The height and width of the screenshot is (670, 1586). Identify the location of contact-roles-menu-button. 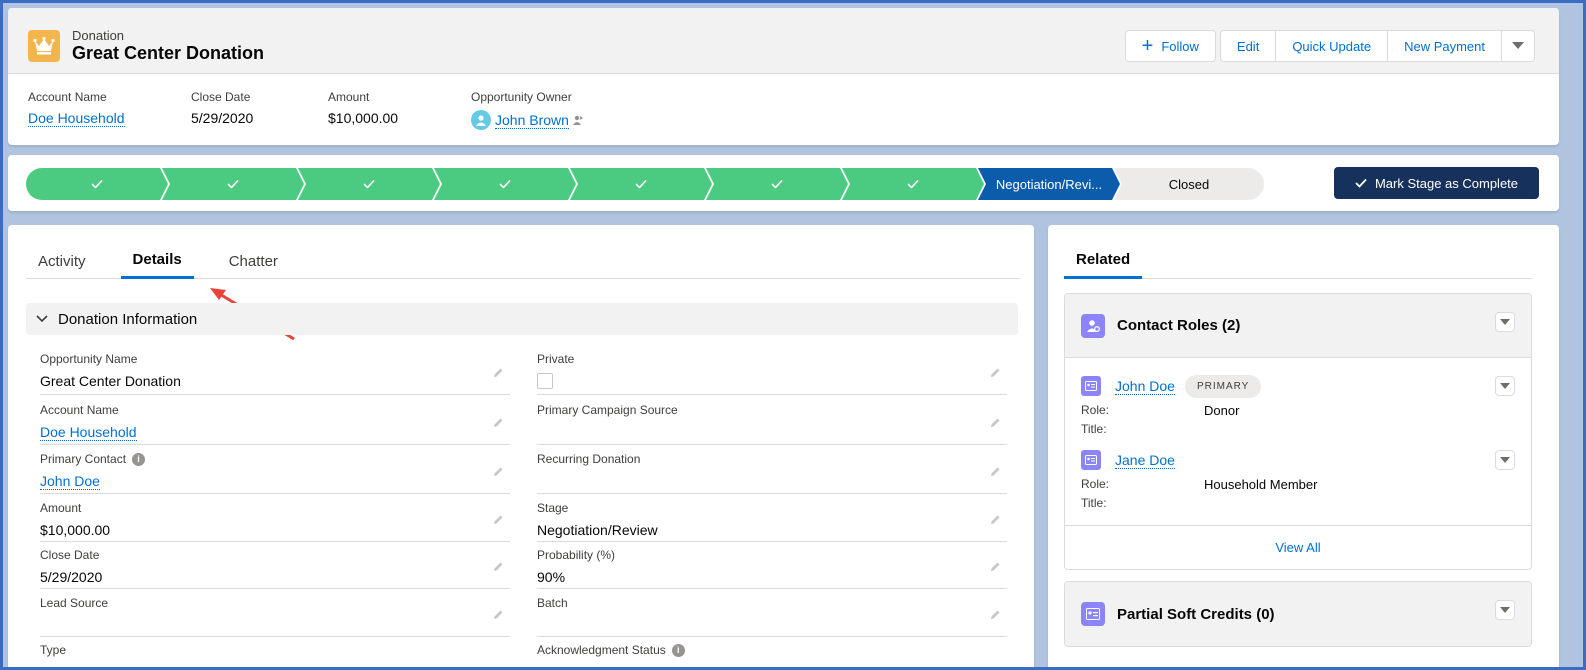
(1505, 322).